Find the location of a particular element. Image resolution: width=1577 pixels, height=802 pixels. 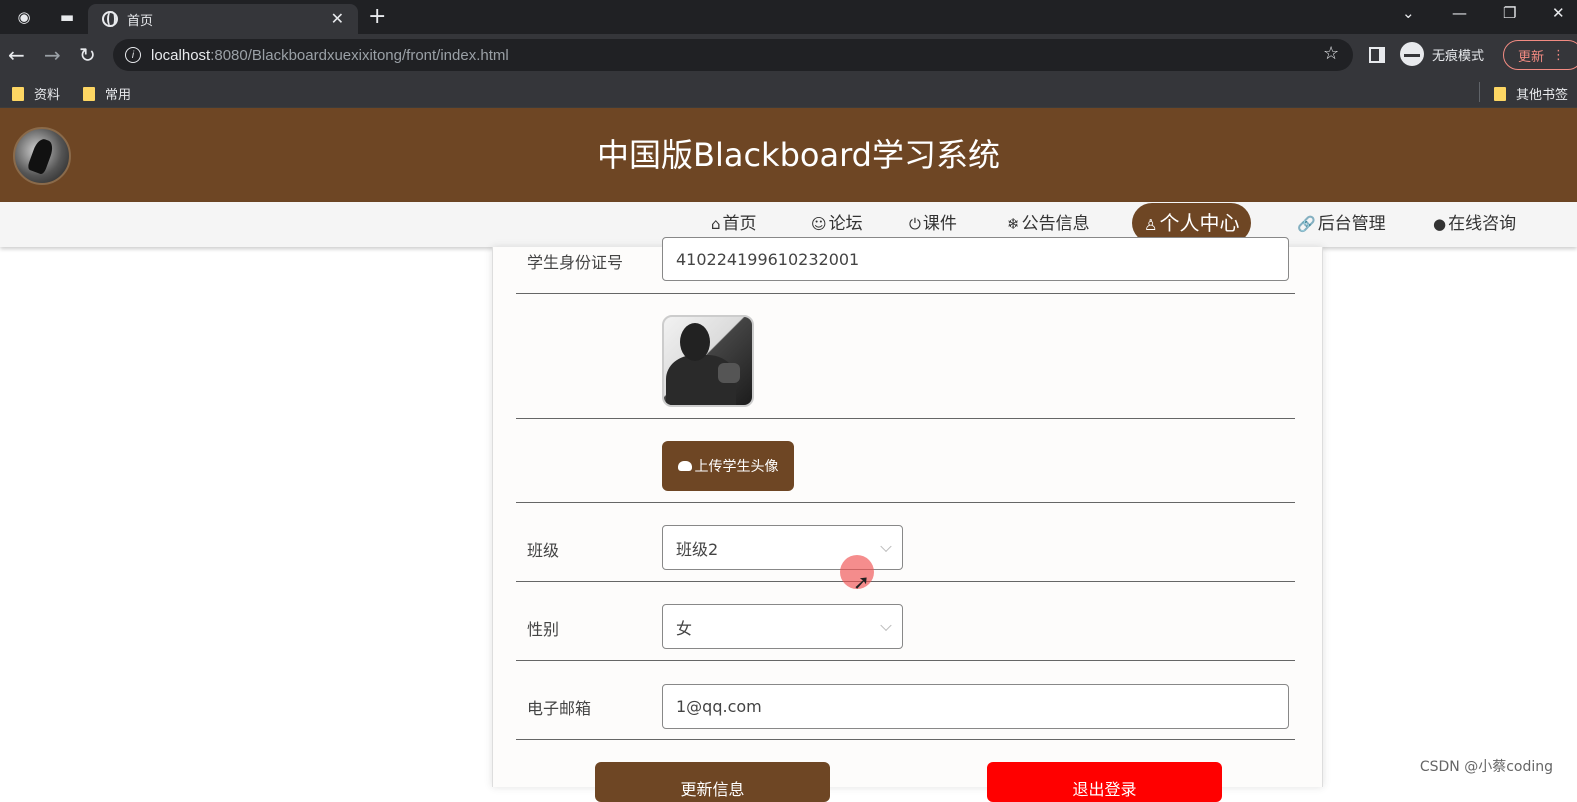

tab-search-icon: ▬ is located at coordinates (67, 17).